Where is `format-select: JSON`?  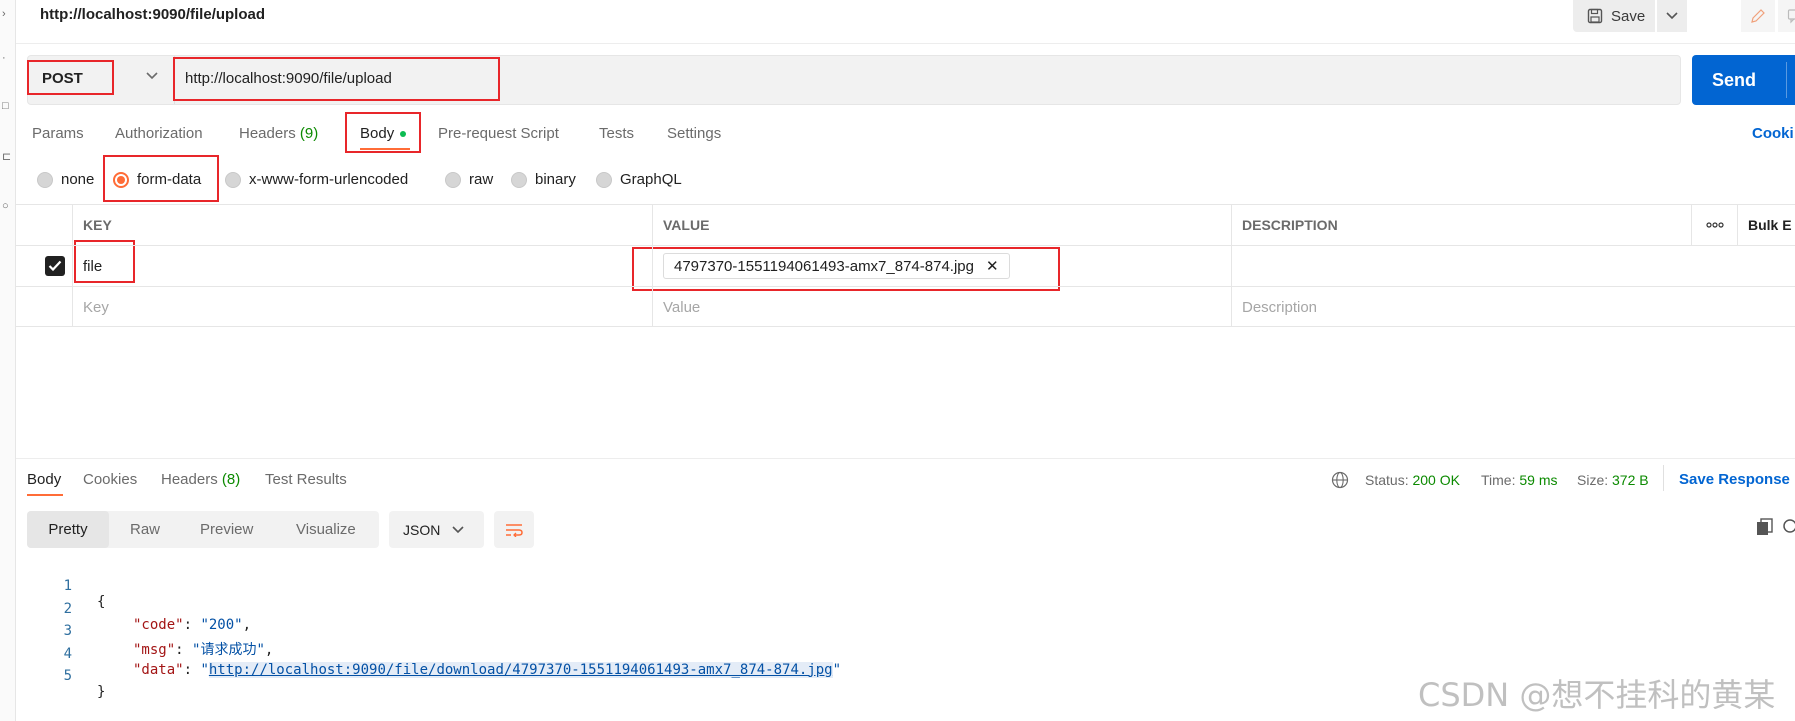 format-select: JSON is located at coordinates (436, 529).